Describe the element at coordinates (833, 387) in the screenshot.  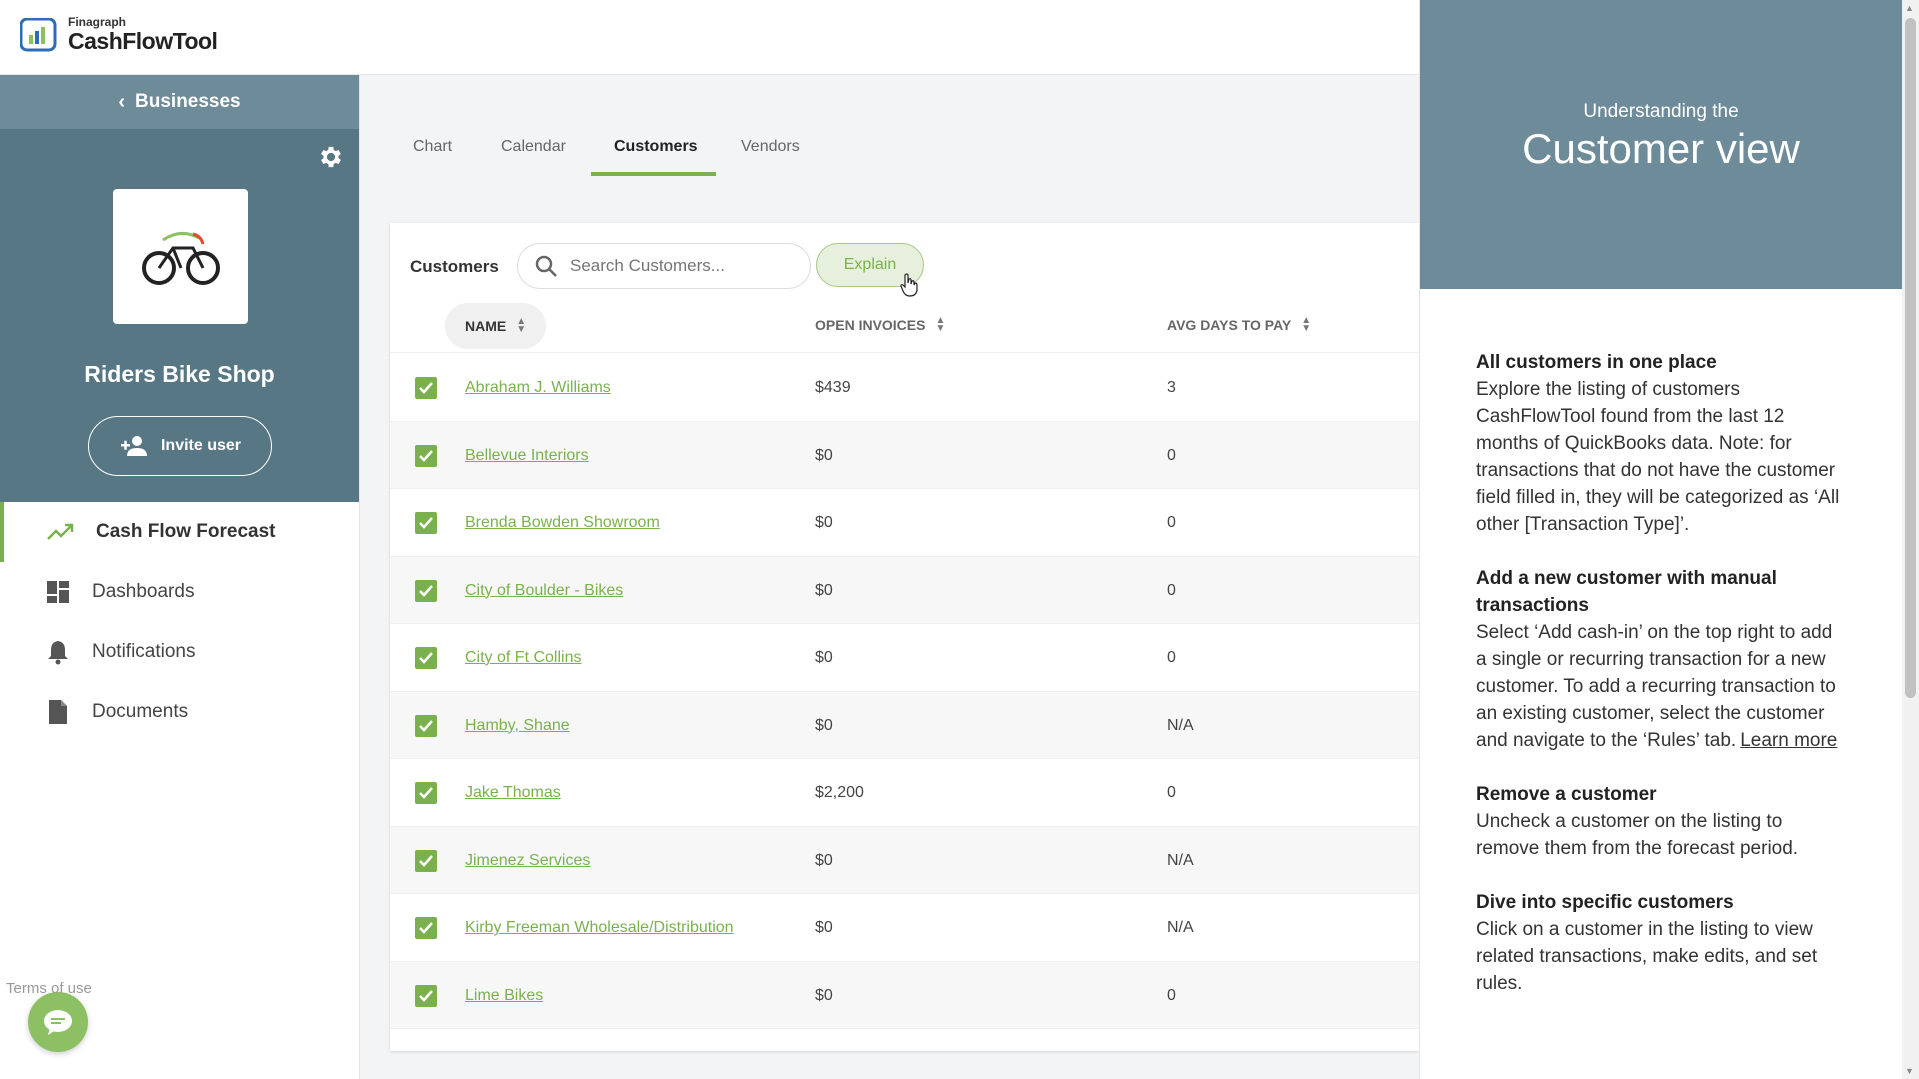
I see `open-invoices-value: $439` at that location.